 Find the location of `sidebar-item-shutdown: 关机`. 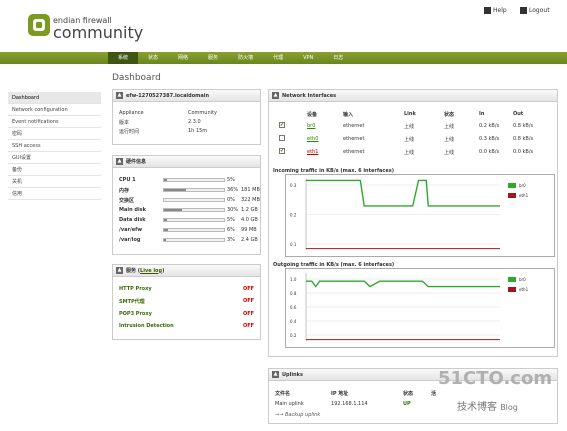

sidebar-item-shutdown: 关机 is located at coordinates (54, 182).